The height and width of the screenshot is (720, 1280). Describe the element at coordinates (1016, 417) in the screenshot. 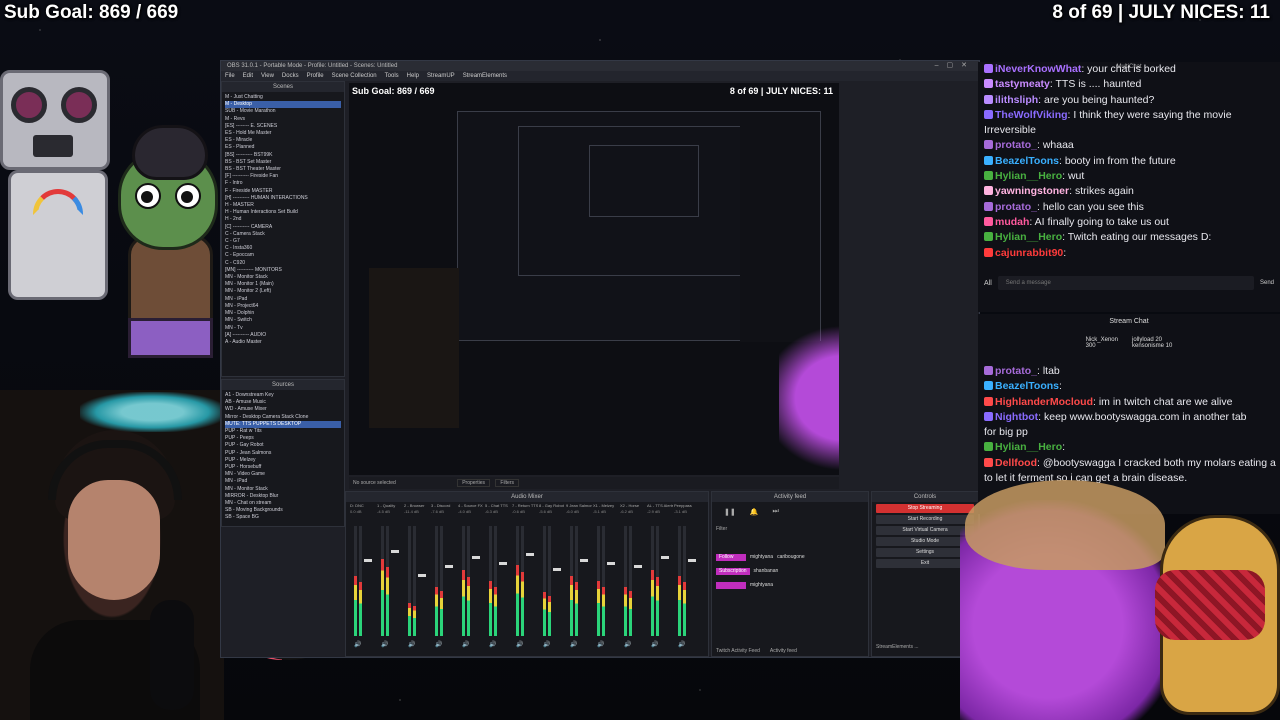

I see `chat-username: Nightbot` at that location.